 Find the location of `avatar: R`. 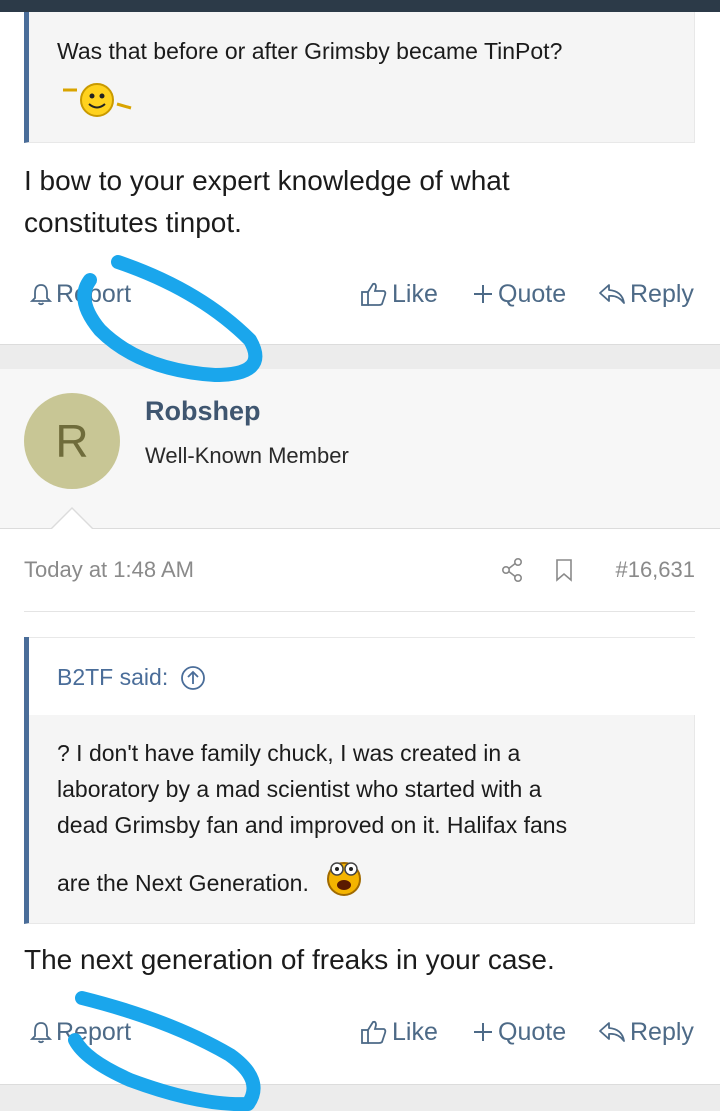

avatar: R is located at coordinates (72, 441).